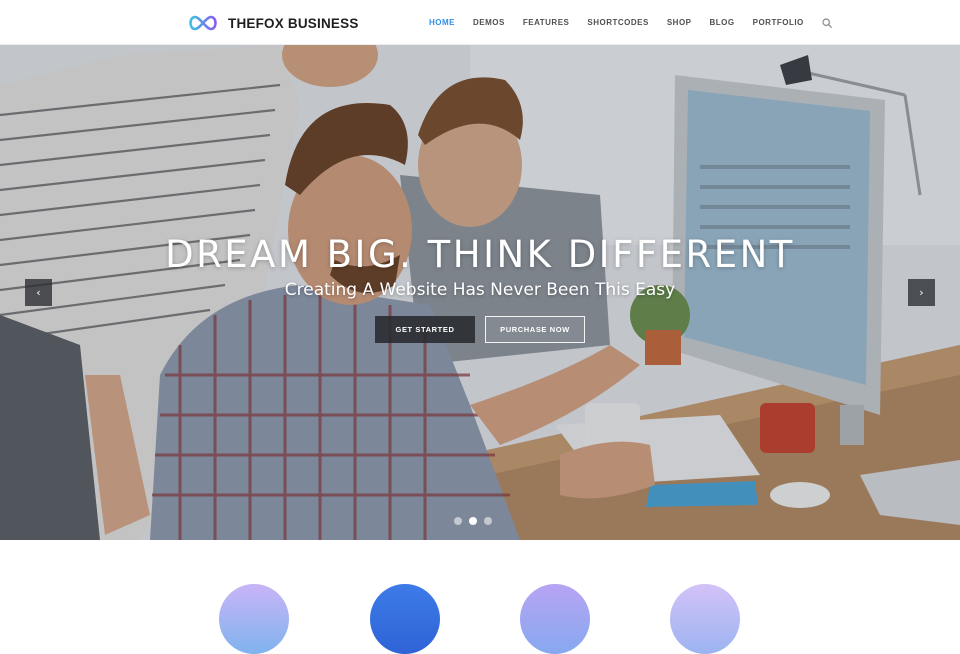 The image size is (960, 654). I want to click on search-icon, so click(827, 22).